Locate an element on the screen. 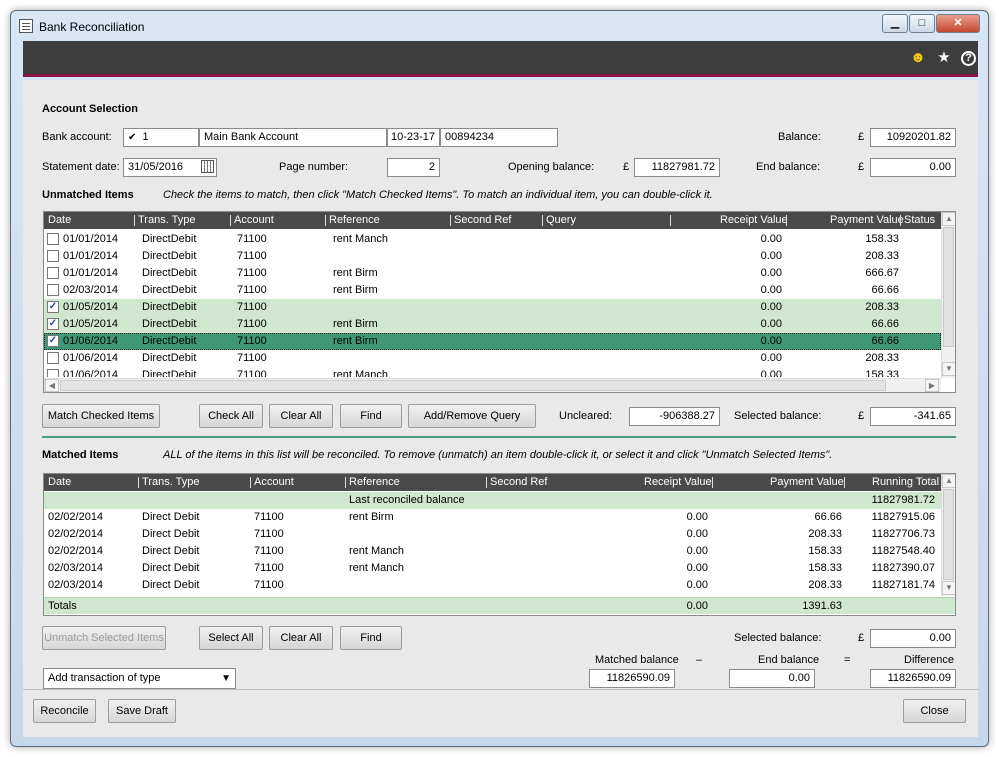  scroll-left-icon: ◀ is located at coordinates (52, 385).